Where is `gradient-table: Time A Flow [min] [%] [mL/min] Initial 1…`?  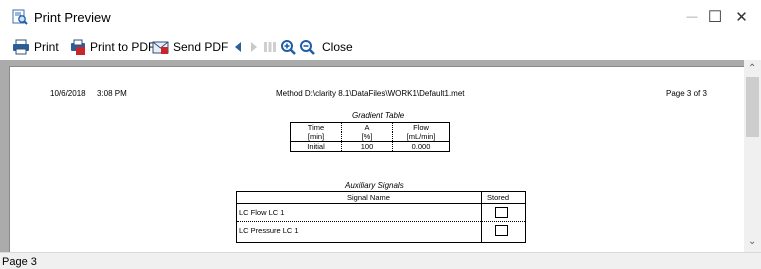 gradient-table: Time A Flow [min] [%] [mL/min] Initial 1… is located at coordinates (370, 137).